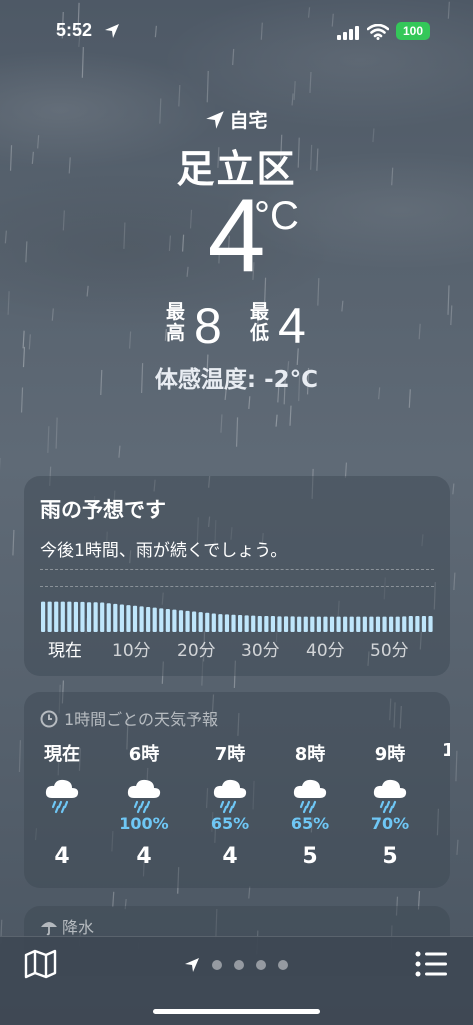  Describe the element at coordinates (177, 323) in the screenshot. I see `high-label: 最高` at that location.